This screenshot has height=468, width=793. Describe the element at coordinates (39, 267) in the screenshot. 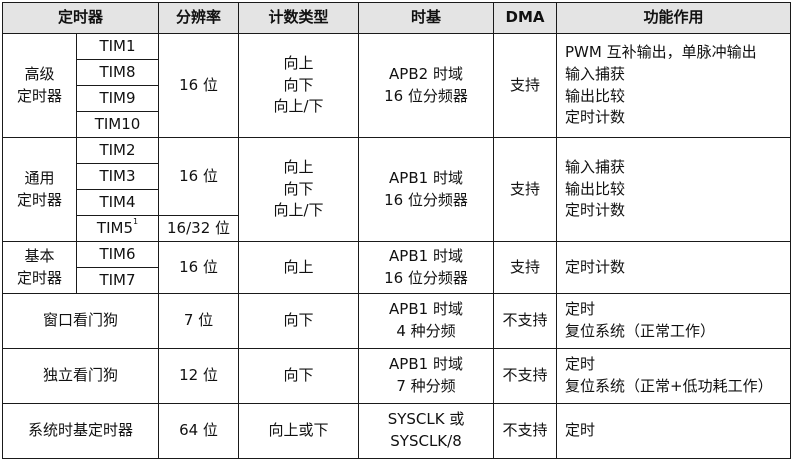

I see `category-basic: 基本 定时器` at that location.